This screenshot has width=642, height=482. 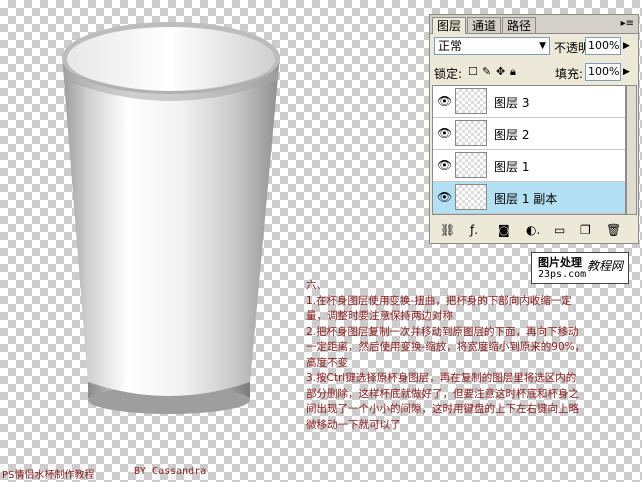 I want to click on group-icon: ▭, so click(x=559, y=230).